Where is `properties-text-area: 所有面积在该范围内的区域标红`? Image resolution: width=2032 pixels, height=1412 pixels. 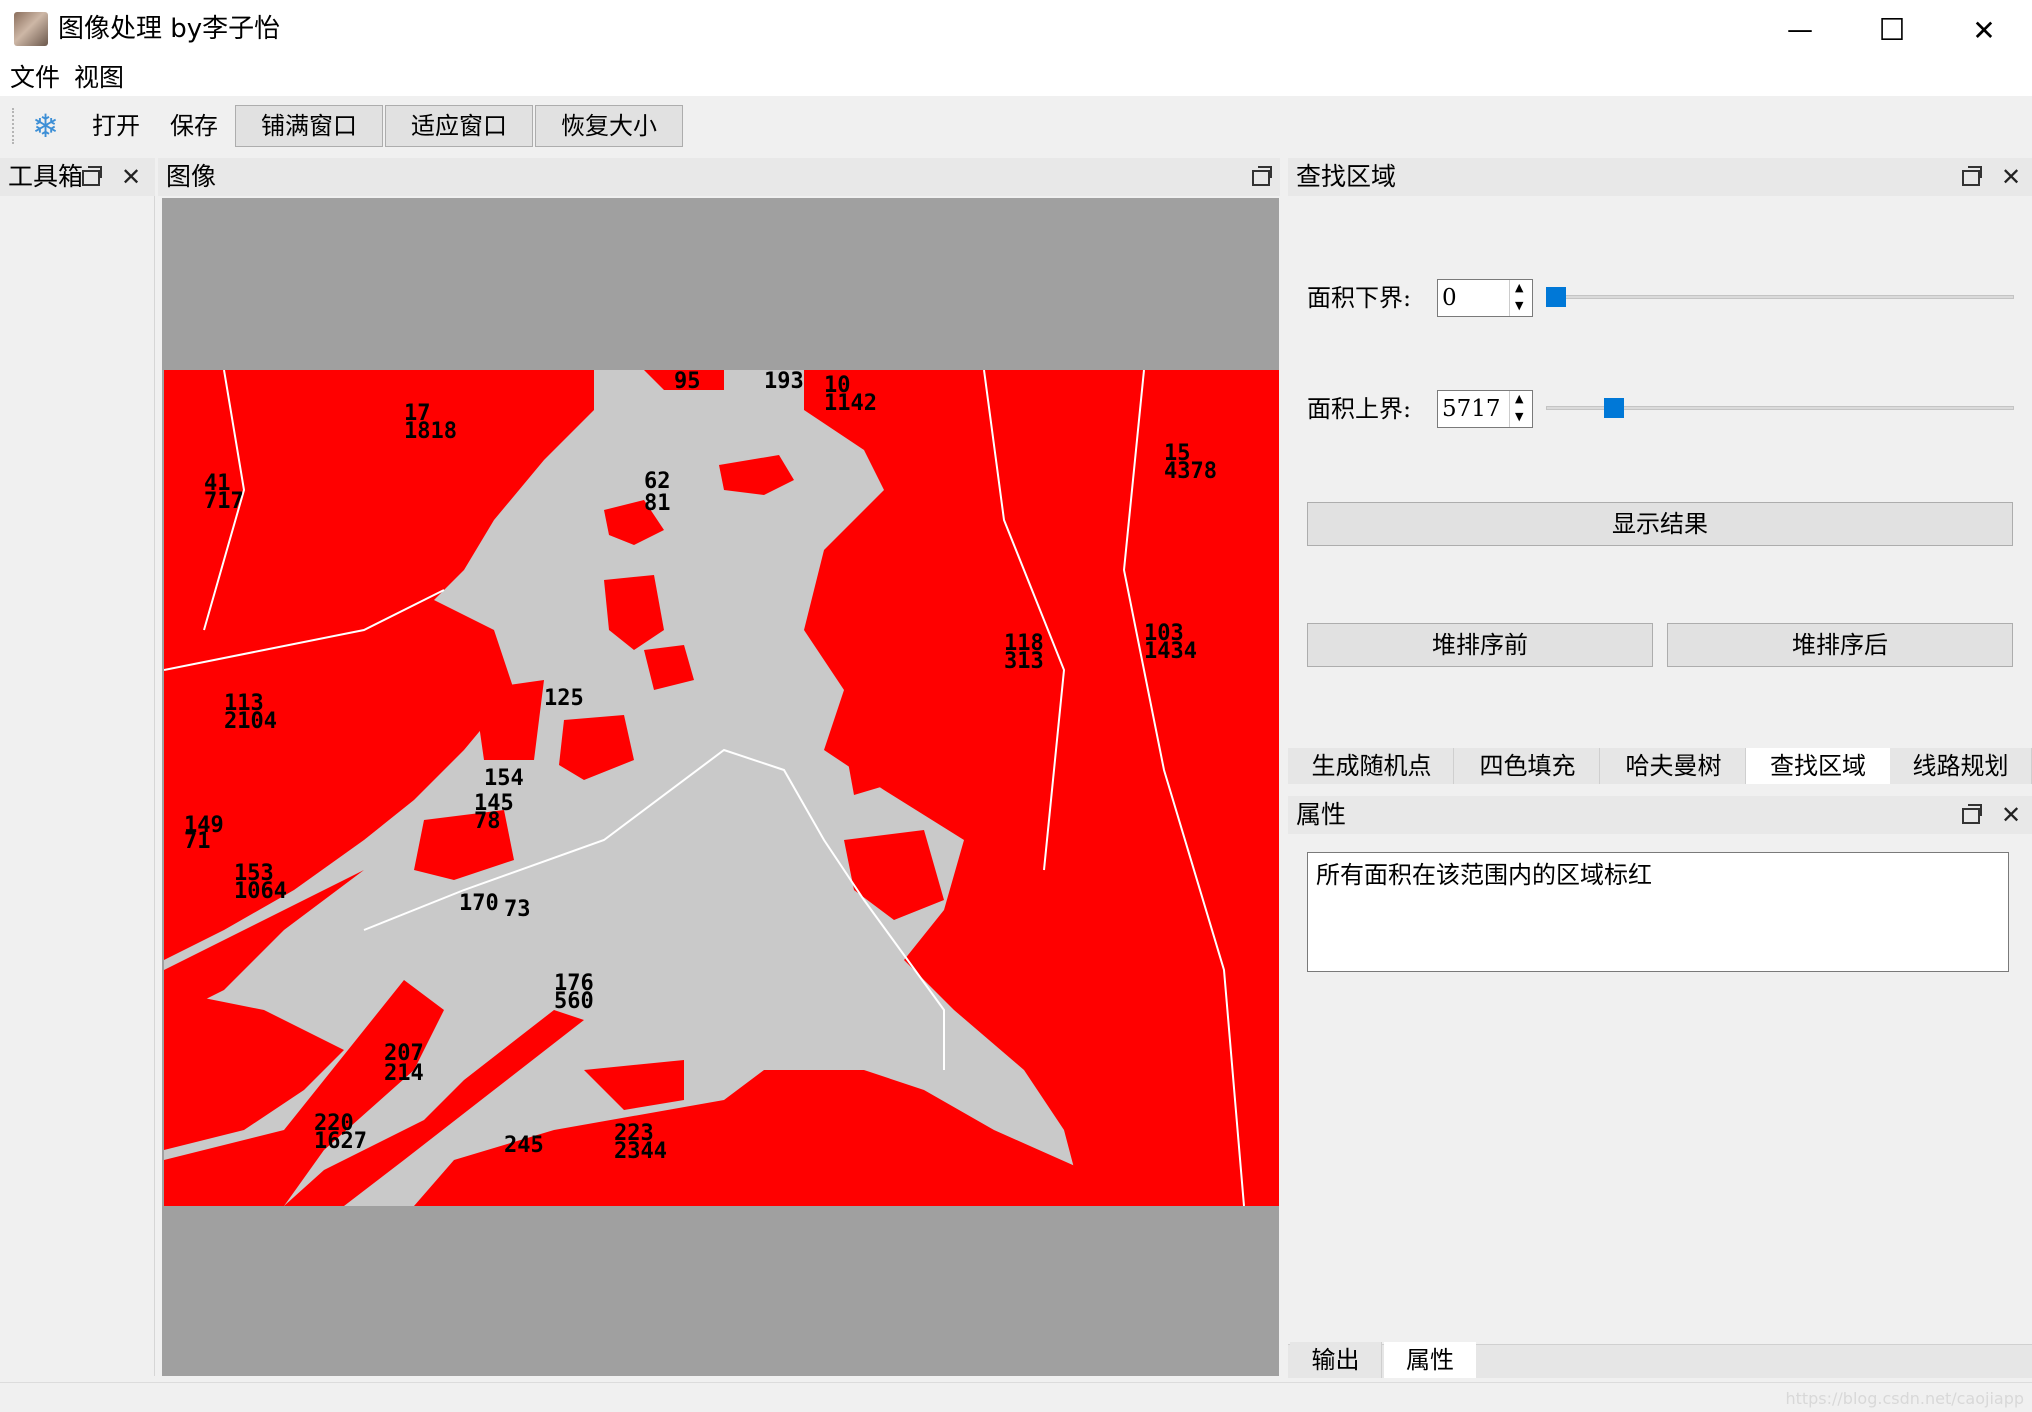
properties-text-area: 所有面积在该范围内的区域标红 is located at coordinates (1658, 912).